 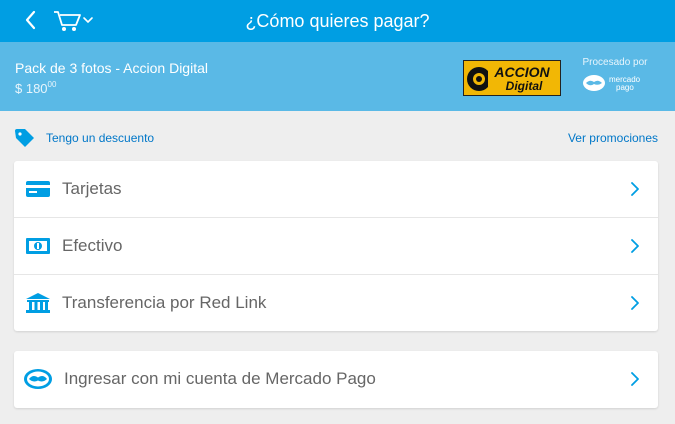 What do you see at coordinates (336, 303) in the screenshot?
I see `option-transferencia: Transferencia por Red Link` at bounding box center [336, 303].